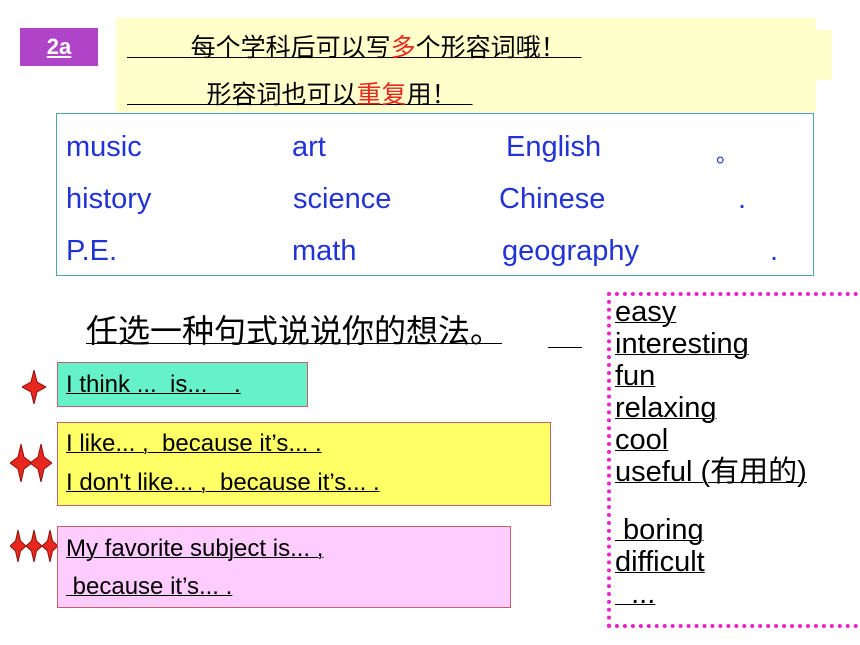  Describe the element at coordinates (324, 251) in the screenshot. I see `subject-math: math` at that location.